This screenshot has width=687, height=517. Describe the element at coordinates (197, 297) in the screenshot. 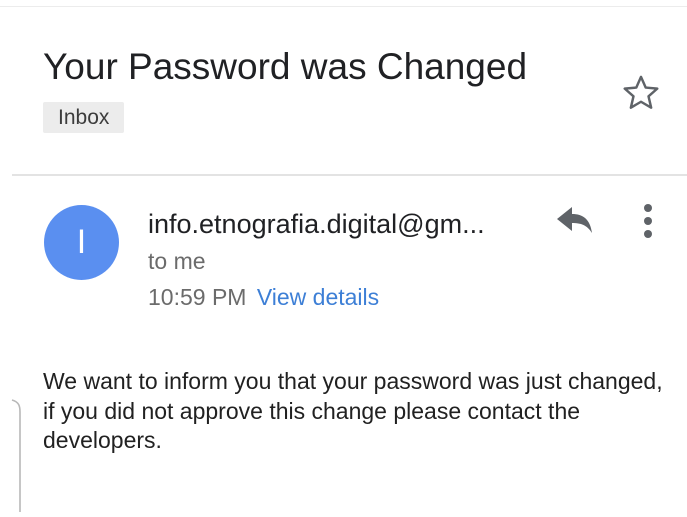

I see `message-time: 10:59 PM` at that location.